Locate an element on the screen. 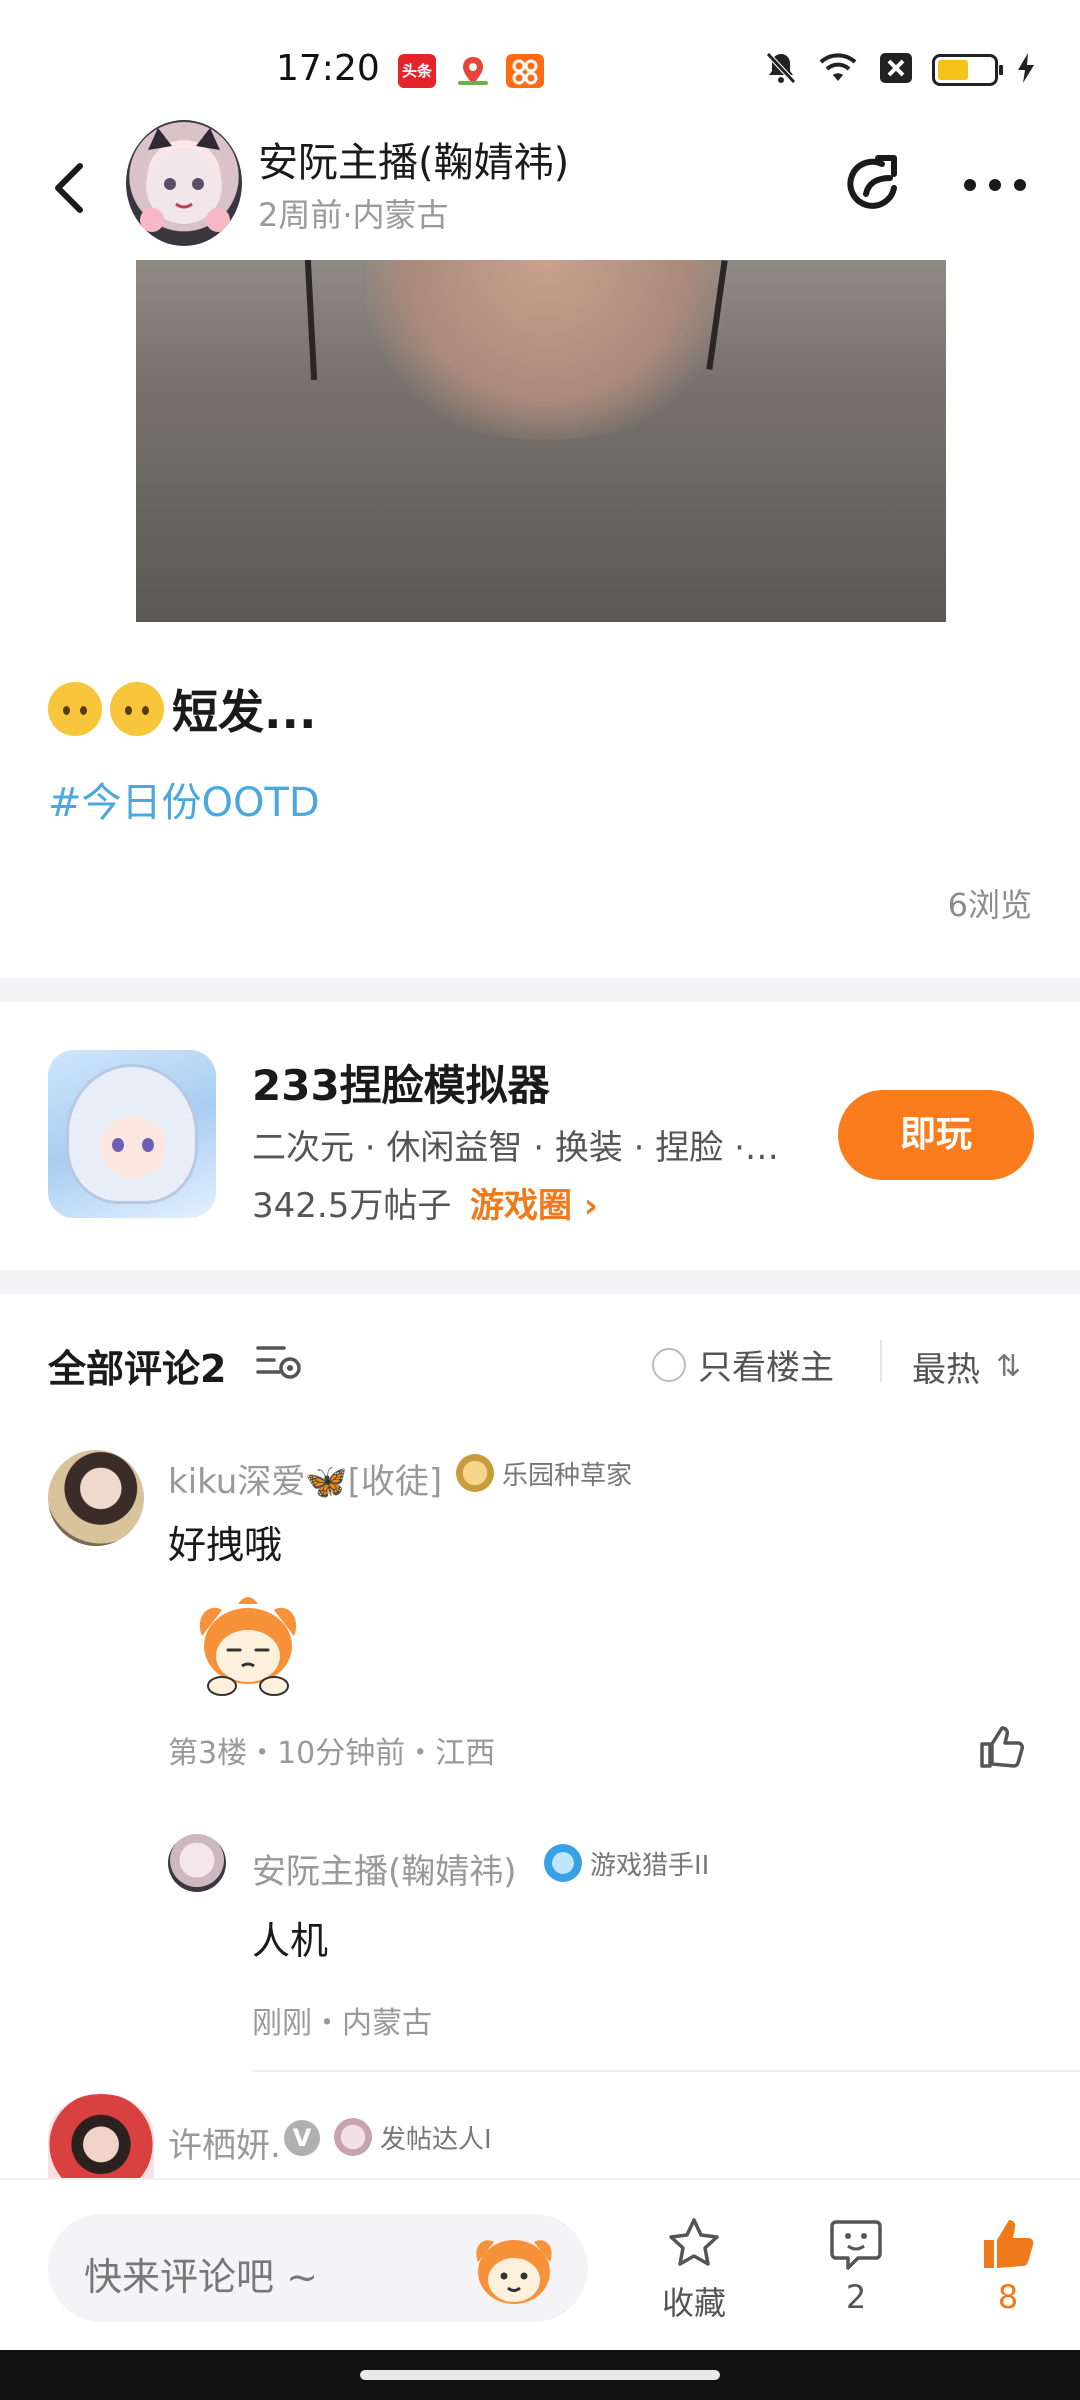 This screenshot has height=2400, width=1080. badge-label: 乐园种草家 is located at coordinates (567, 1475).